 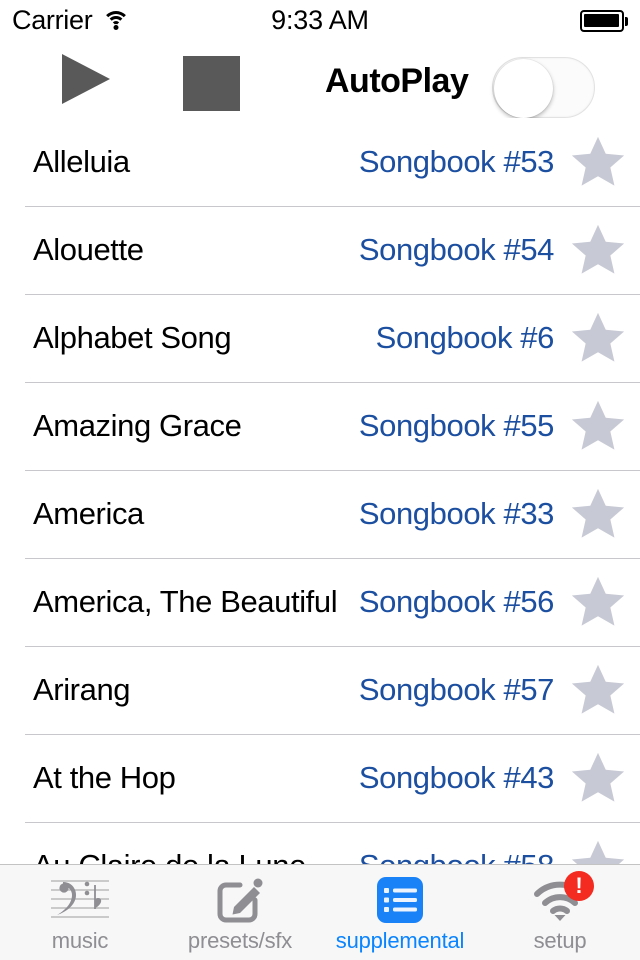 What do you see at coordinates (320, 690) in the screenshot?
I see `table-row: Arirang Songbook #57` at bounding box center [320, 690].